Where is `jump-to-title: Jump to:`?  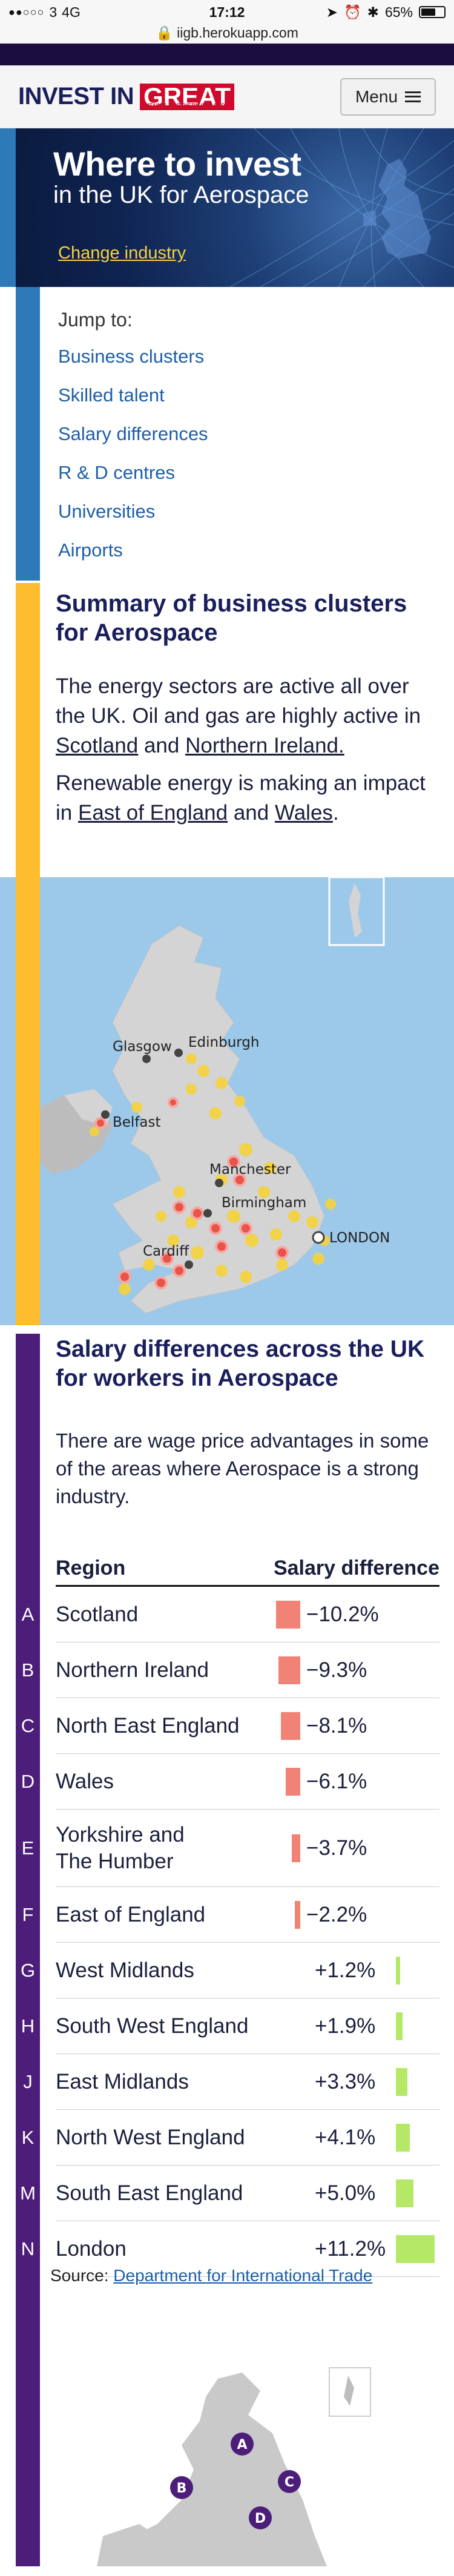 jump-to-title: Jump to: is located at coordinates (95, 320).